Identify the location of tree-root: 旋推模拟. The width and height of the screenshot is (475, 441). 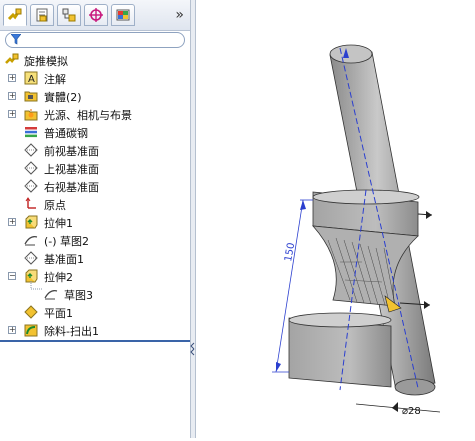
(93, 60).